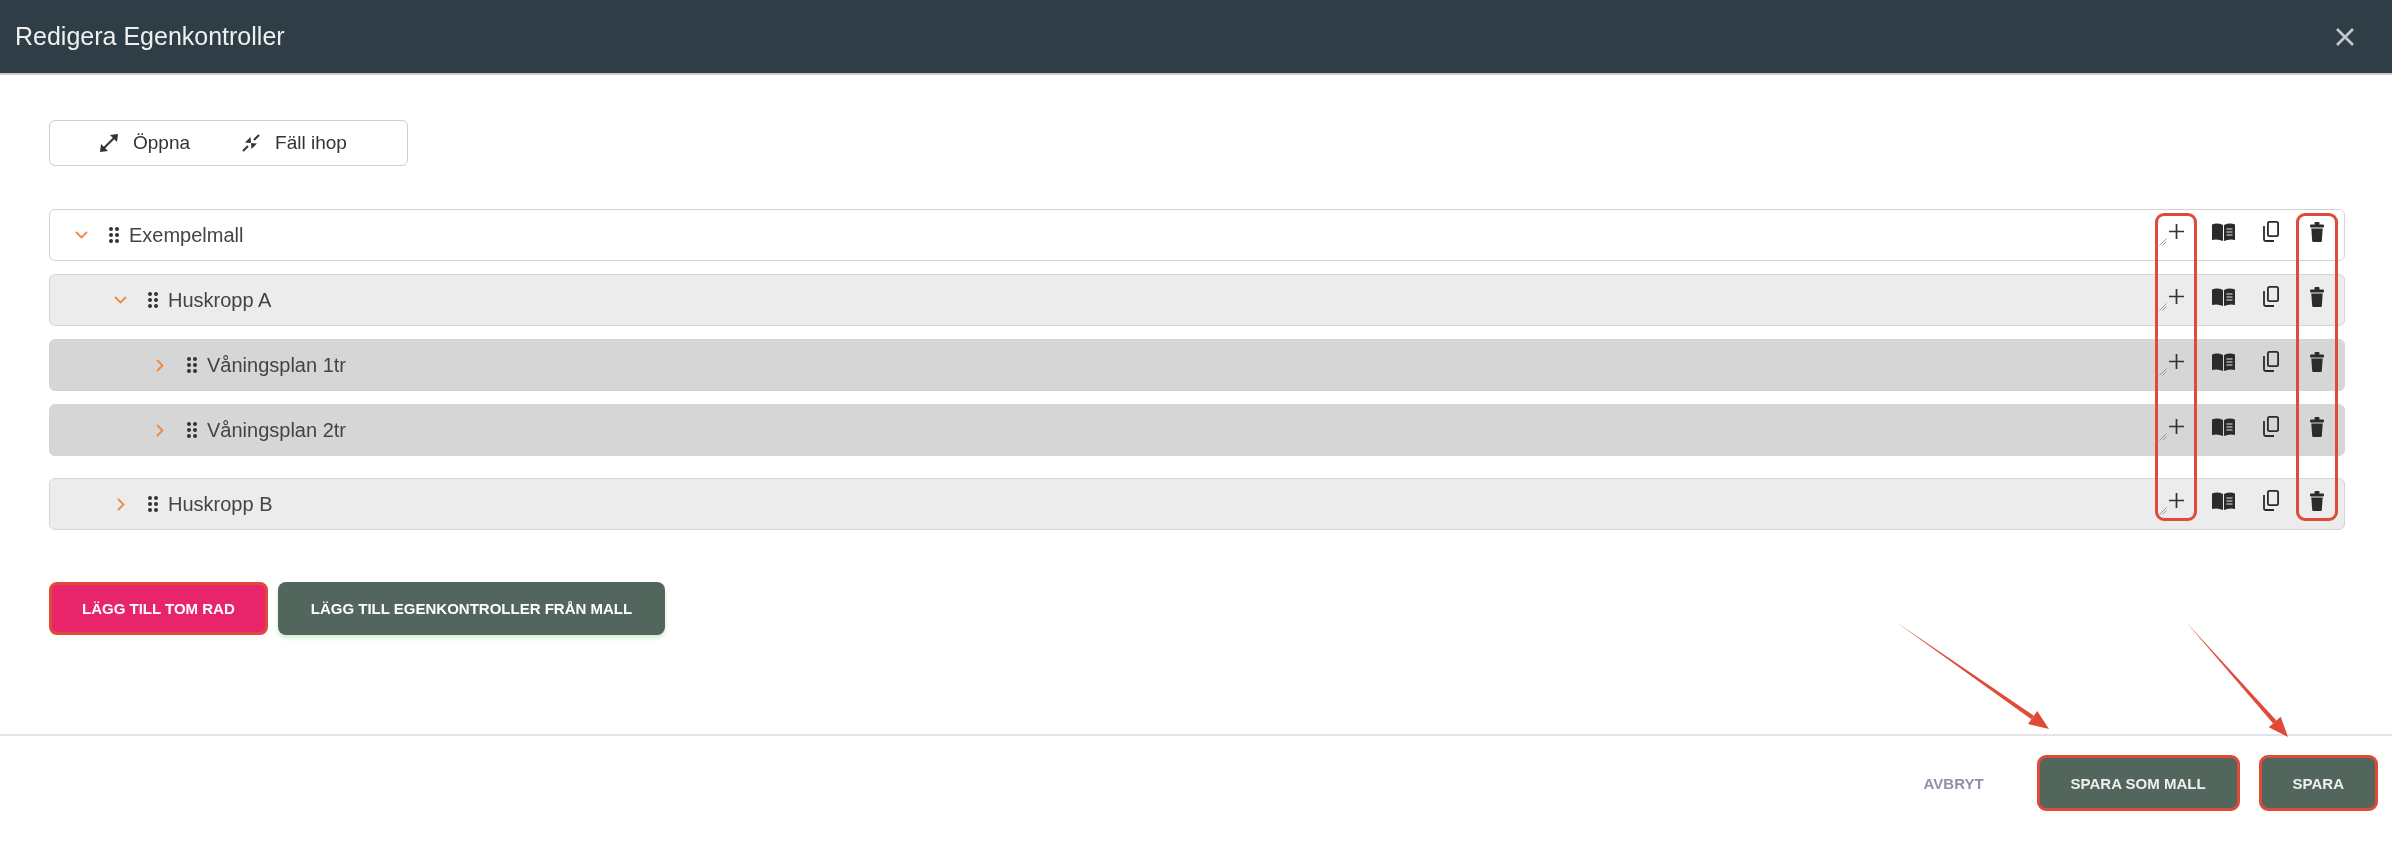  I want to click on tree-row: Våningsplan 1tr, so click(1197, 365).